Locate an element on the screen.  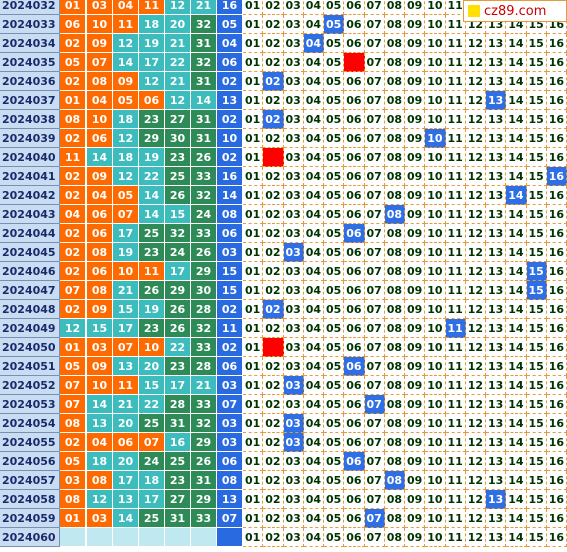
red-ball-cell: 19 is located at coordinates (152, 43).